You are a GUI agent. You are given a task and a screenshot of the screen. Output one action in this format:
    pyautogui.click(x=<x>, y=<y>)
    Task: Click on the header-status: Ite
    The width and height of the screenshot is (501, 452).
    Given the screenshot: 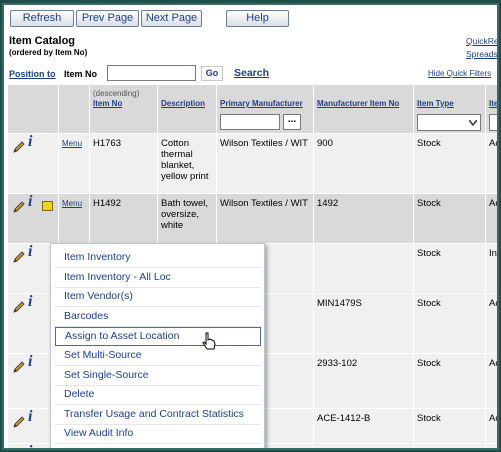 What is the action you would take?
    pyautogui.click(x=491, y=110)
    